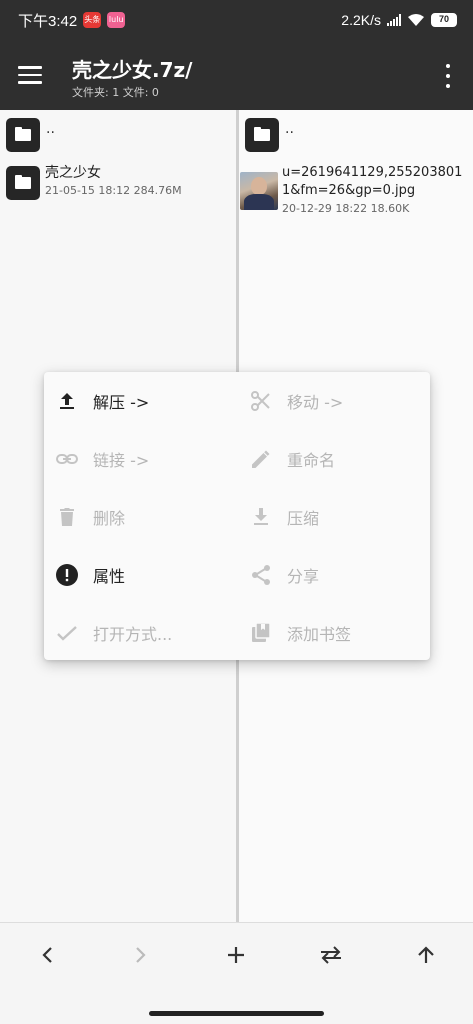  Describe the element at coordinates (116, 20) in the screenshot. I see `app-notification-icon: lulu` at that location.